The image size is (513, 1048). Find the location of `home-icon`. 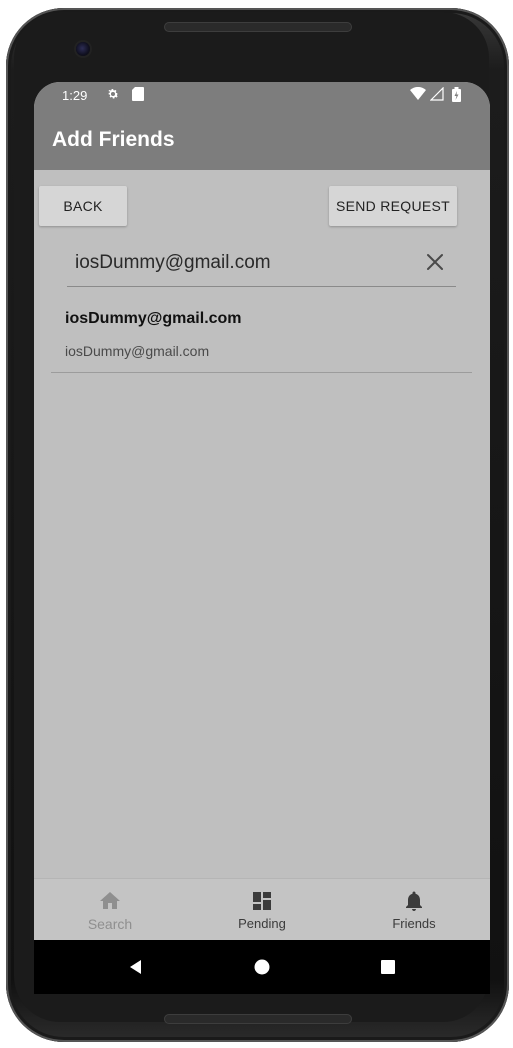

home-icon is located at coordinates (110, 901).